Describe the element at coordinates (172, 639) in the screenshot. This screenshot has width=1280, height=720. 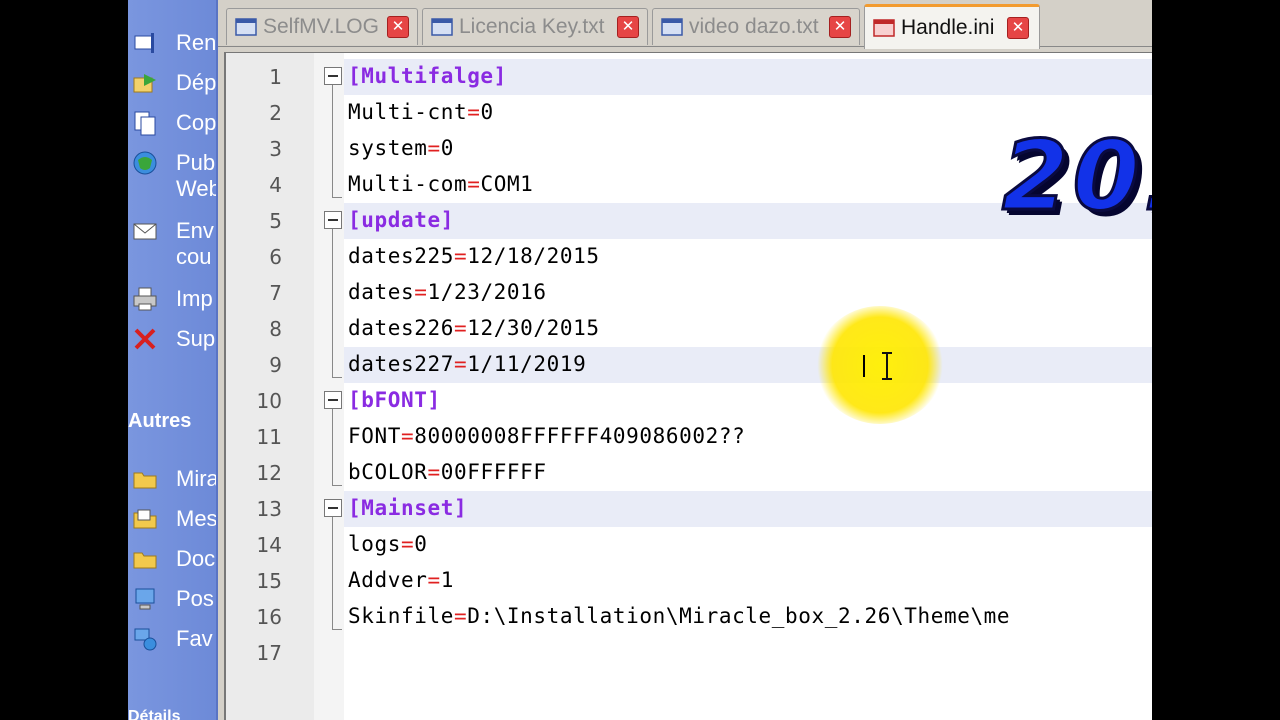
I see `place-network: Fav` at that location.